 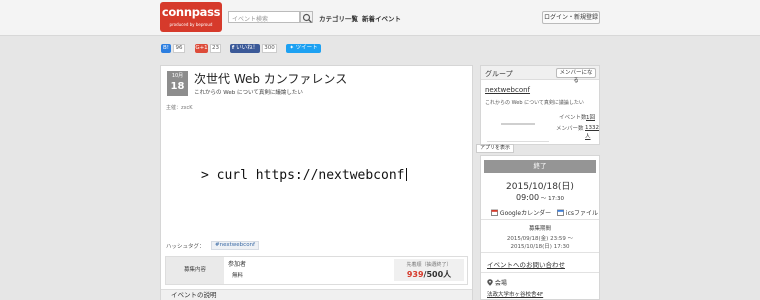 What do you see at coordinates (528, 197) in the screenshot?
I see `time-start: 09:00` at bounding box center [528, 197].